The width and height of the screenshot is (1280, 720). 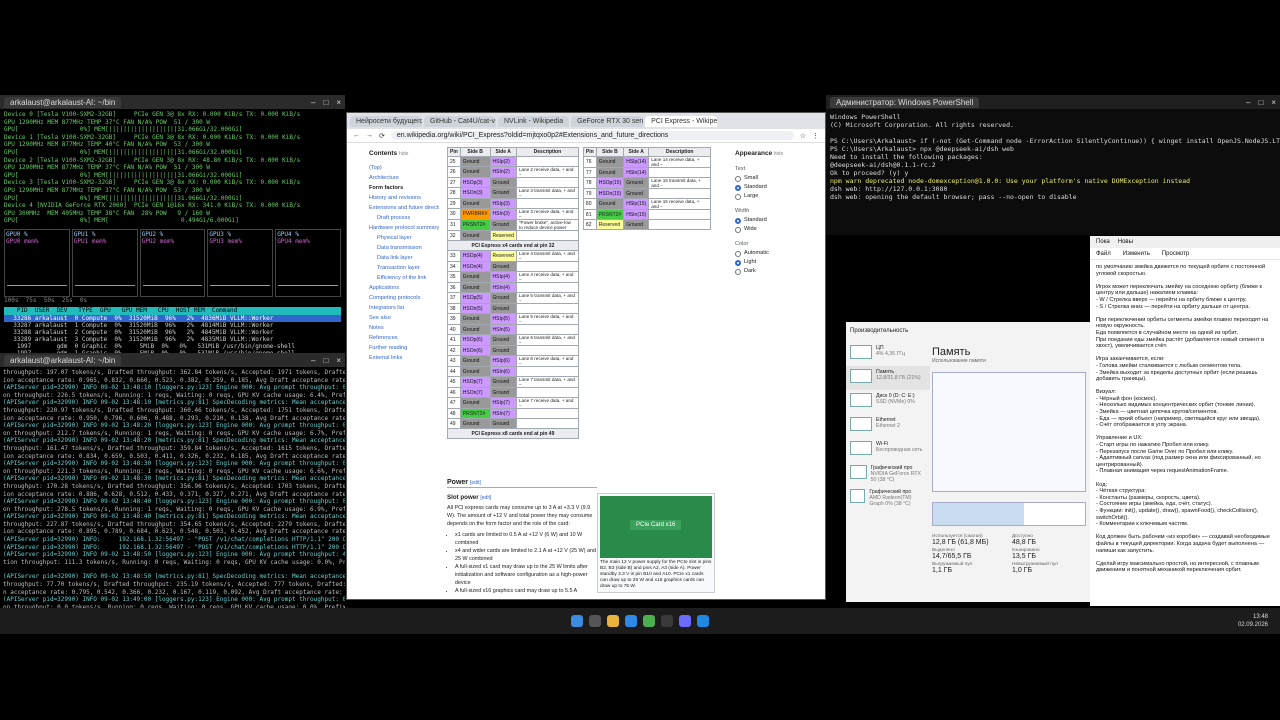 I want to click on task-manager-icon, so click(x=703, y=621).